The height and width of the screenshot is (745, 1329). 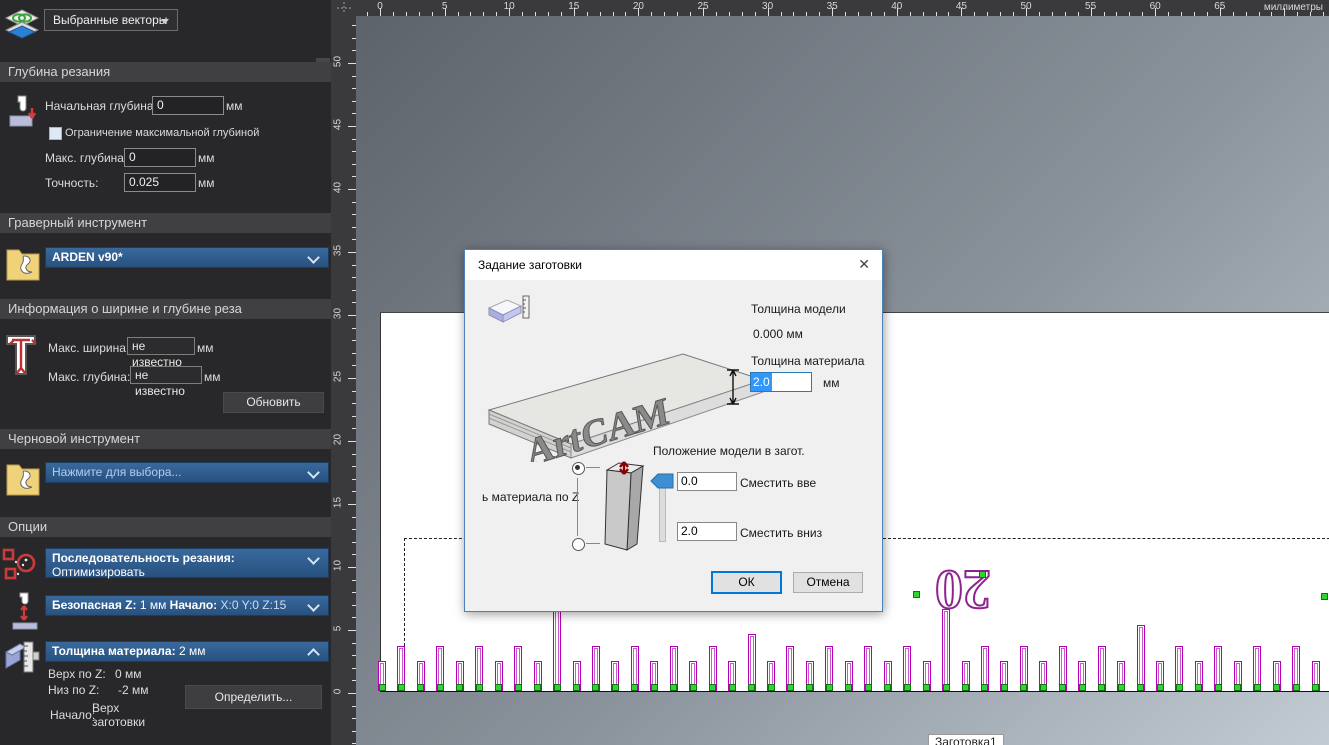 I want to click on sheet-tab: Заготовка1, so click(x=966, y=739).